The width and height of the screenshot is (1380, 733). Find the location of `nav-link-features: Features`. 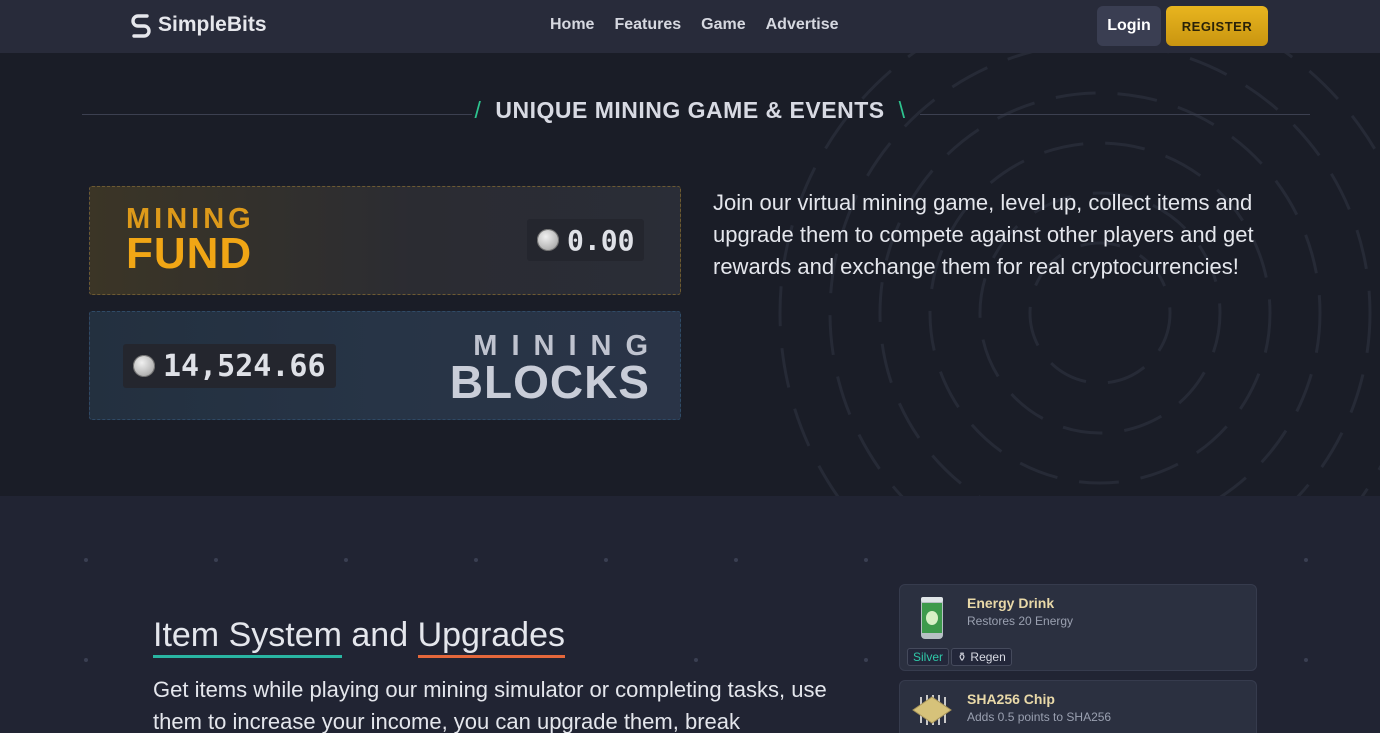

nav-link-features: Features is located at coordinates (647, 25).